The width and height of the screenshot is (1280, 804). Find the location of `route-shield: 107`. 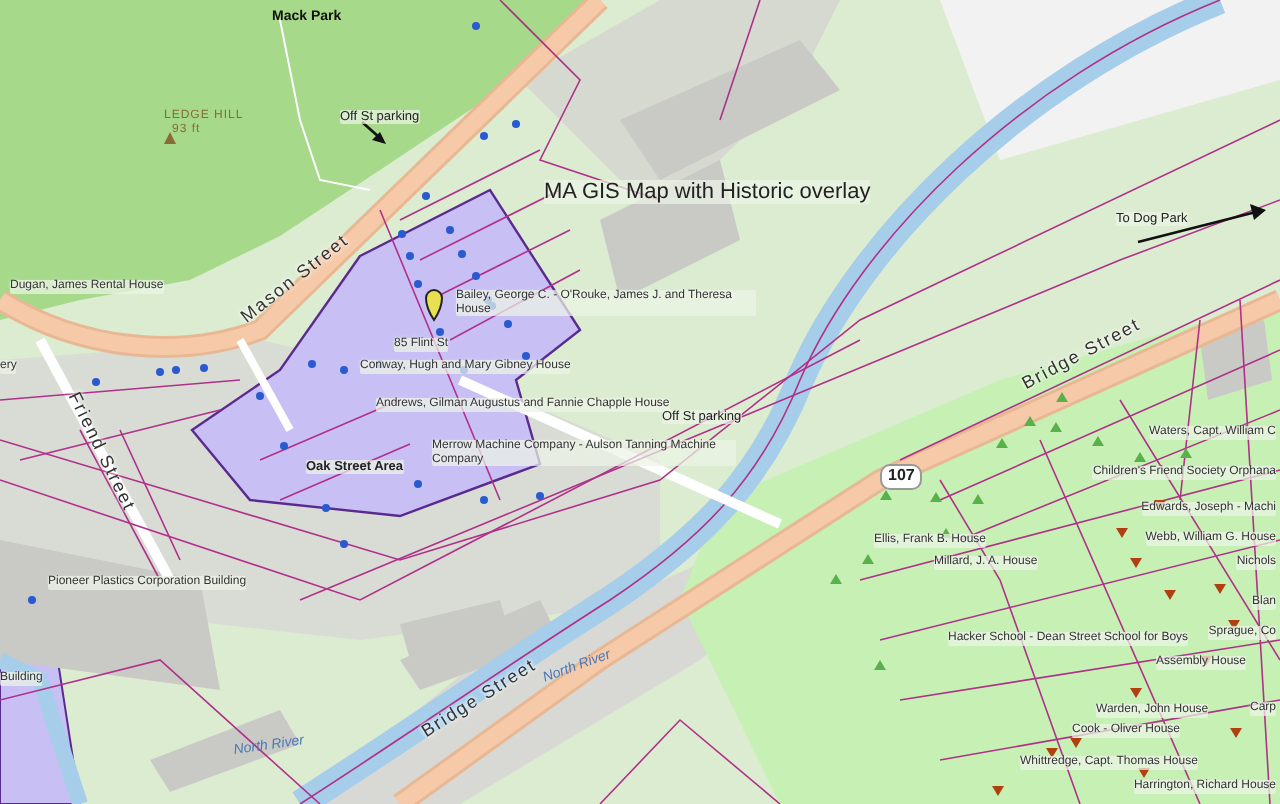

route-shield: 107 is located at coordinates (901, 477).